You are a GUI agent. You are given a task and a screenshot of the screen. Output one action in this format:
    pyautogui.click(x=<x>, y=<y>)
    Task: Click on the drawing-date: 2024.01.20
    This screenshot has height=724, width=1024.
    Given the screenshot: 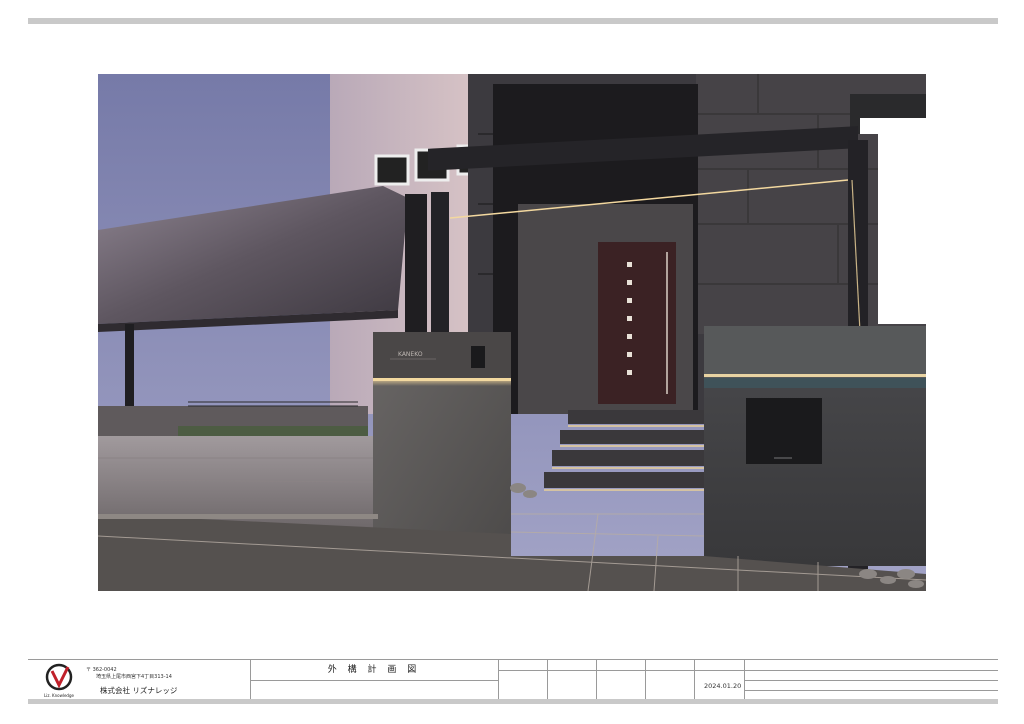 What is the action you would take?
    pyautogui.click(x=723, y=686)
    